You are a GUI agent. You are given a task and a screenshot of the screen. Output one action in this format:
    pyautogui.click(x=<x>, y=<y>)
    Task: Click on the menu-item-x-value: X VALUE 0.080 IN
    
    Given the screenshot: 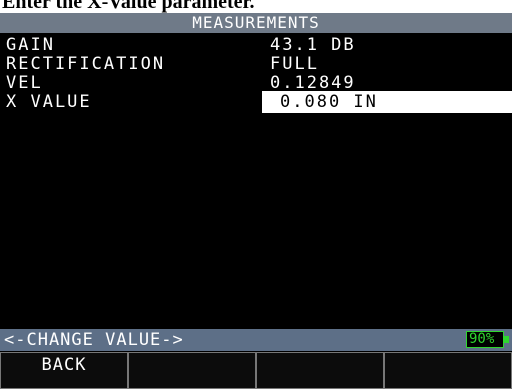 What is the action you would take?
    pyautogui.click(x=256, y=102)
    